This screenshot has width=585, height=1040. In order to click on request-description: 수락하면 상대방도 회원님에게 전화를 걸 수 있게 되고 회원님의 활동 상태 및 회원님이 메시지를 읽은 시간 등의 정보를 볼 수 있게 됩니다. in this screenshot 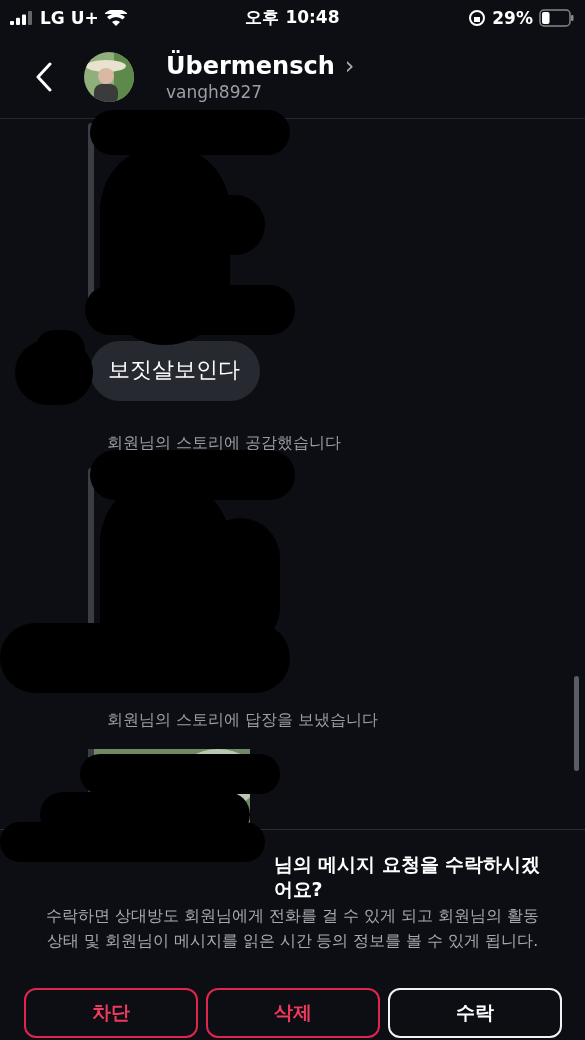, I will do `click(292, 929)`.